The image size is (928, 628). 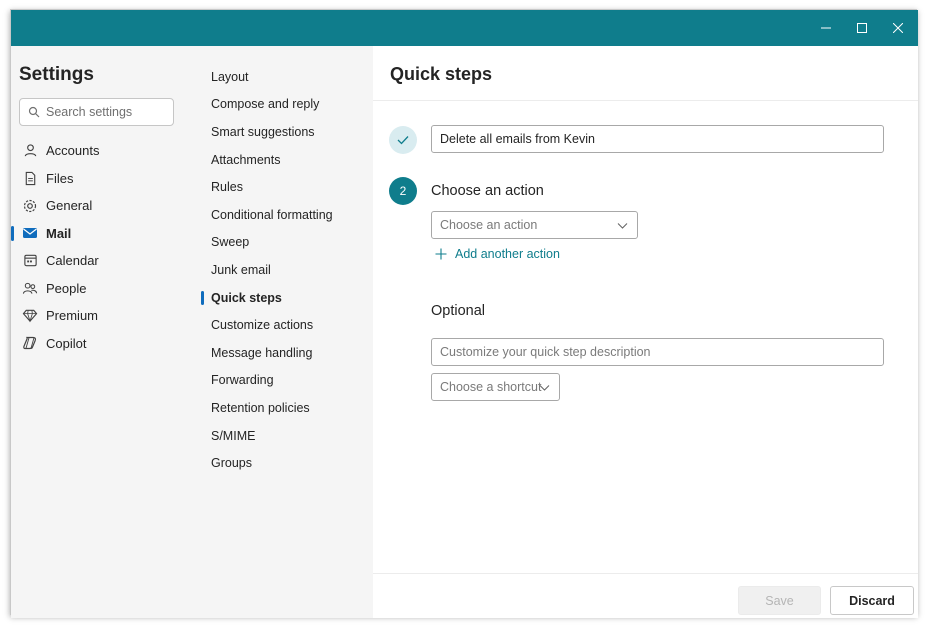 What do you see at coordinates (106, 289) in the screenshot?
I see `nav-item-people: People` at bounding box center [106, 289].